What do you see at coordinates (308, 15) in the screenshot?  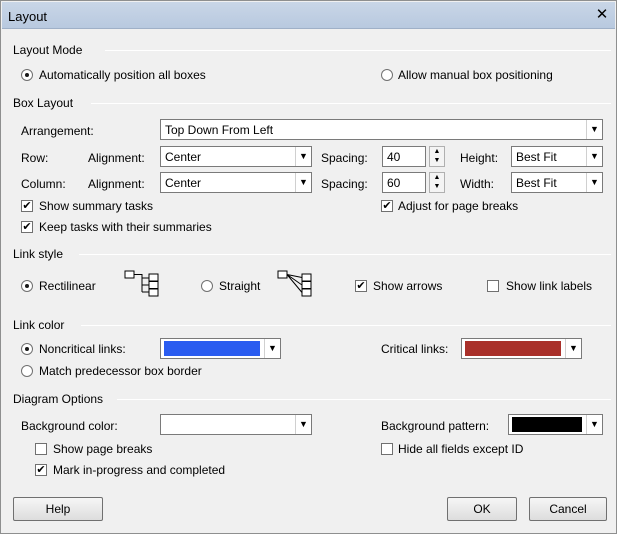 I see `title-bar: Layout ✕` at bounding box center [308, 15].